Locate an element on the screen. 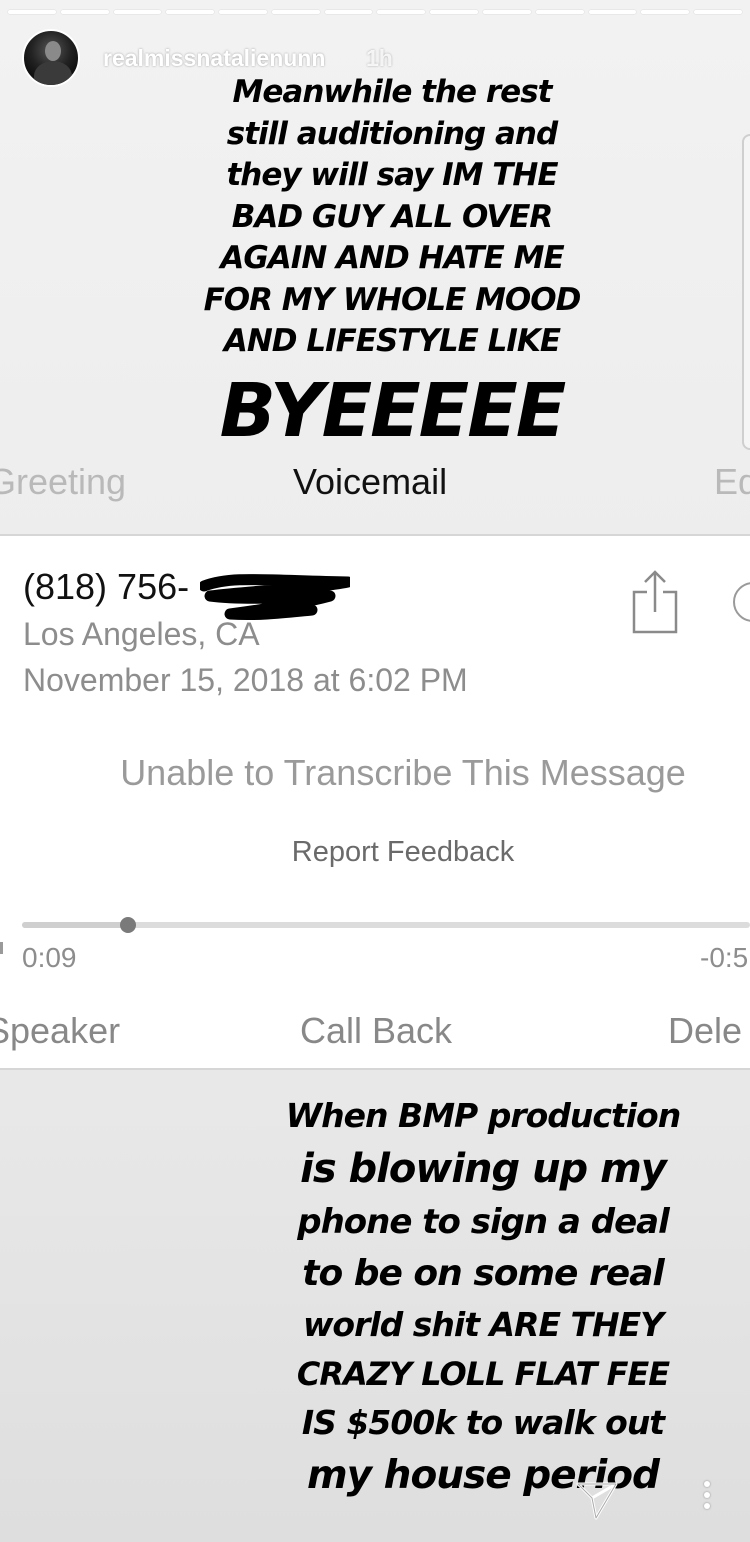  caption-line: AGAIN AND HATE ME is located at coordinates (392, 258).